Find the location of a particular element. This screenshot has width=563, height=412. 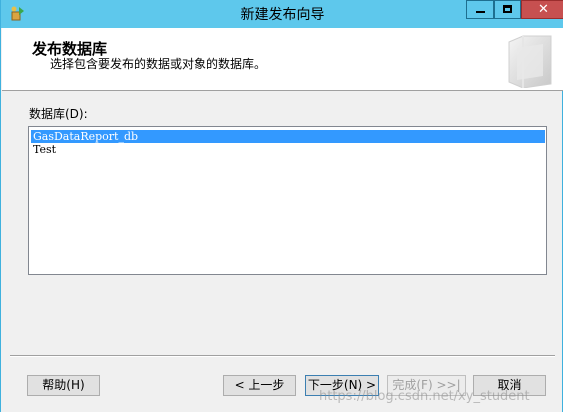

watermark: https://blog.csdn.net/xy_student is located at coordinates (424, 396).